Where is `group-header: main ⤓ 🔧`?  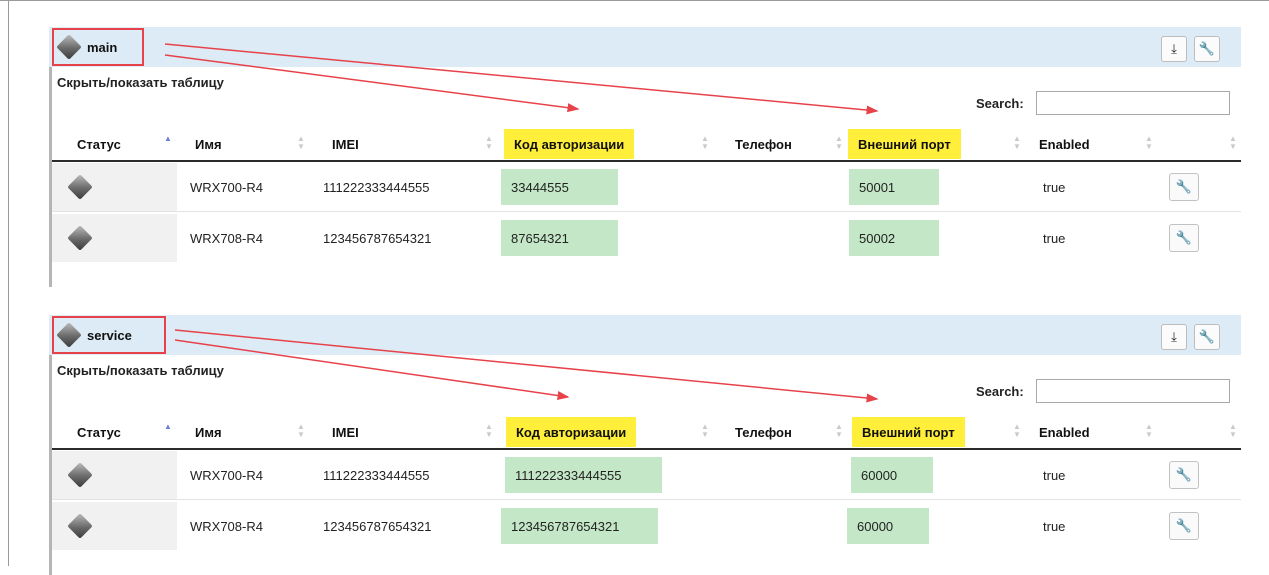 group-header: main ⤓ 🔧 is located at coordinates (645, 47).